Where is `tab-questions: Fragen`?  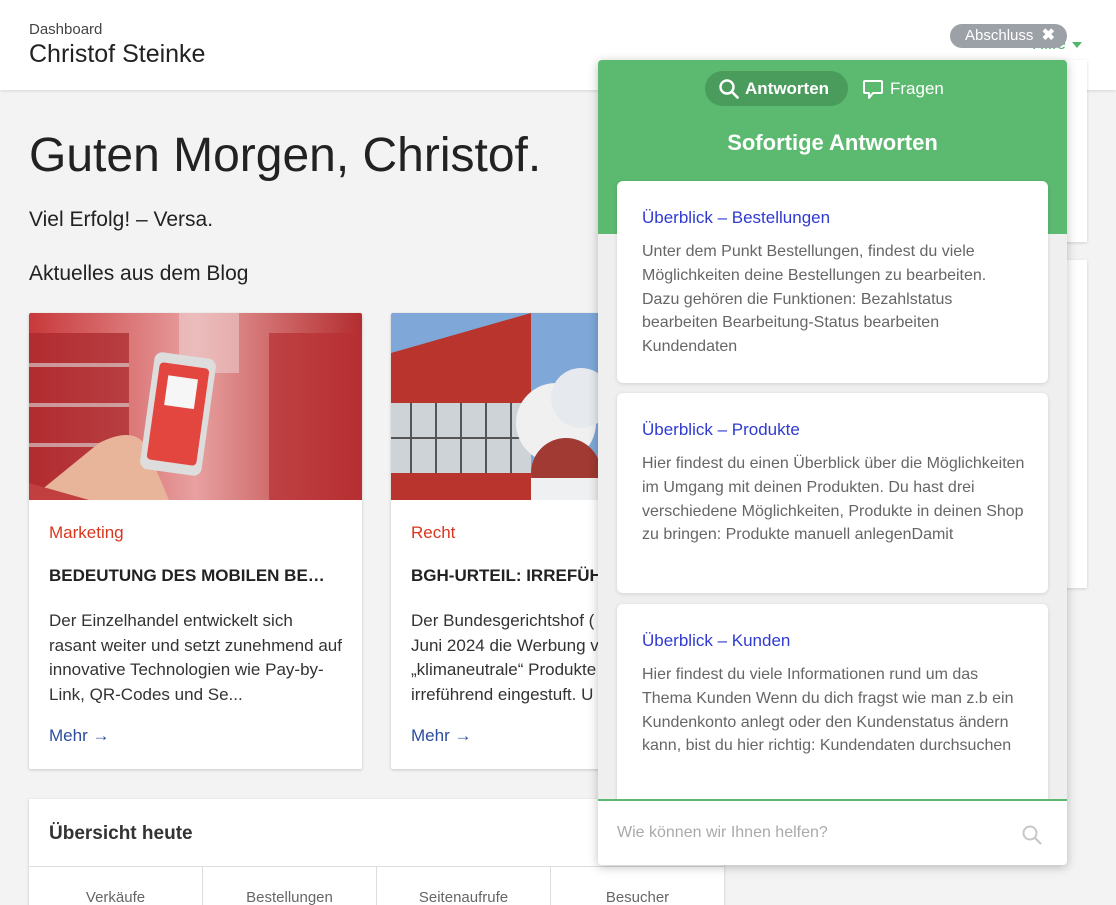 tab-questions: Fragen is located at coordinates (917, 88).